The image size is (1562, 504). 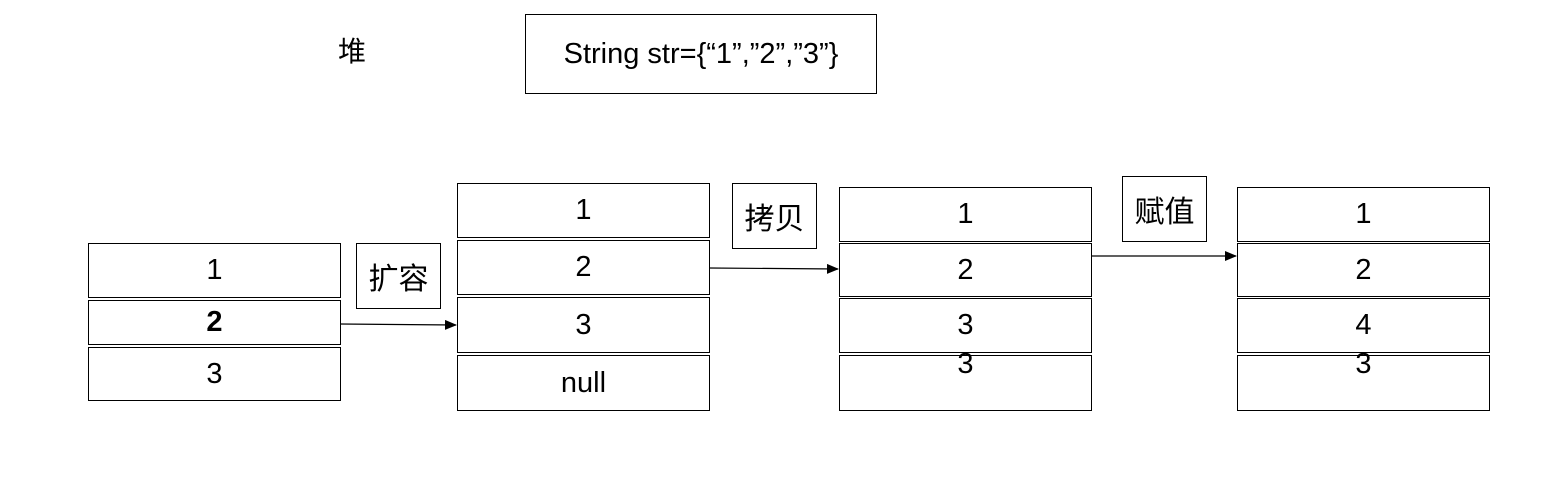 I want to click on arrows-layer, so click(x=788, y=290).